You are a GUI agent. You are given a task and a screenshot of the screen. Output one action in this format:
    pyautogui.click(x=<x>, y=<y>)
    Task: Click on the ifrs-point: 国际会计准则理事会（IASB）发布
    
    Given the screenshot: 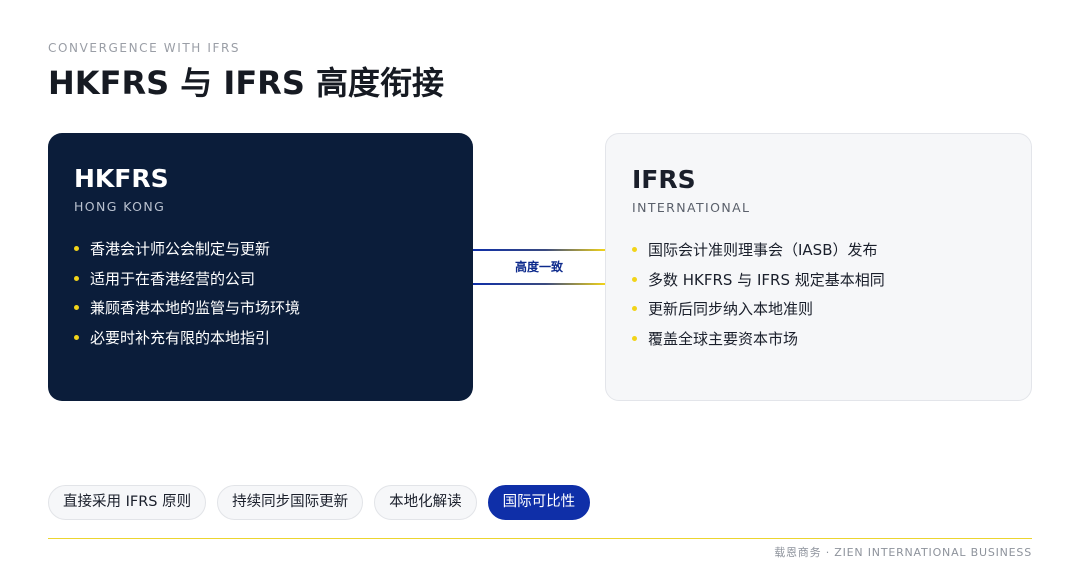 What is the action you would take?
    pyautogui.click(x=818, y=251)
    